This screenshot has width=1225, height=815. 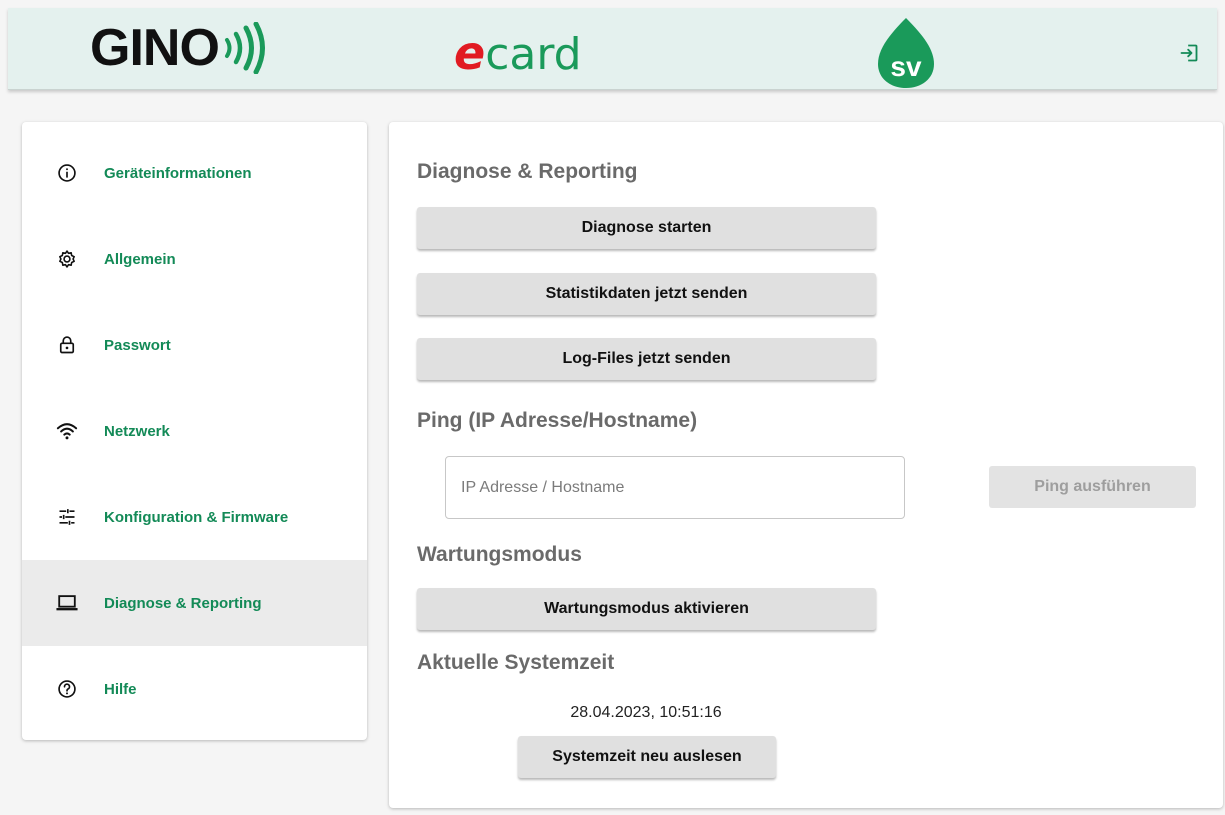 I want to click on send-statistics-button: Statistikdaten jetzt senden, so click(x=646, y=294).